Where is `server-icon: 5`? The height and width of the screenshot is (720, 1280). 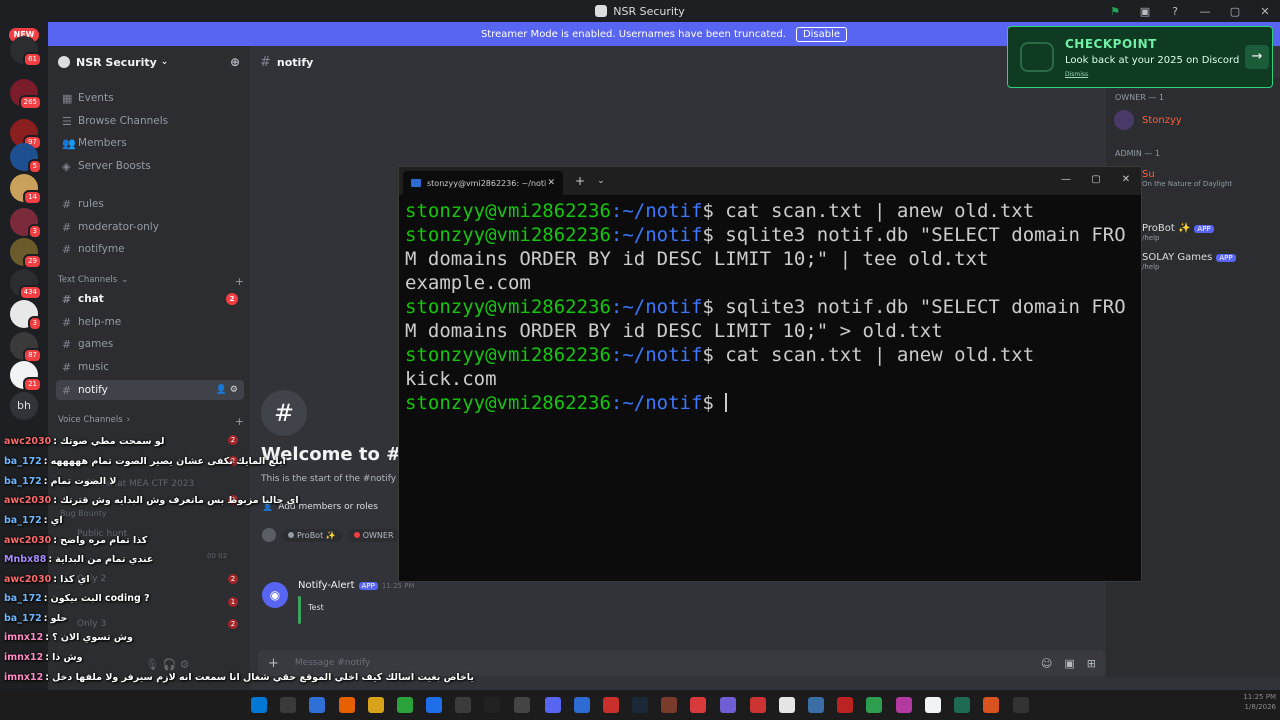
server-icon: 5 is located at coordinates (26, 158).